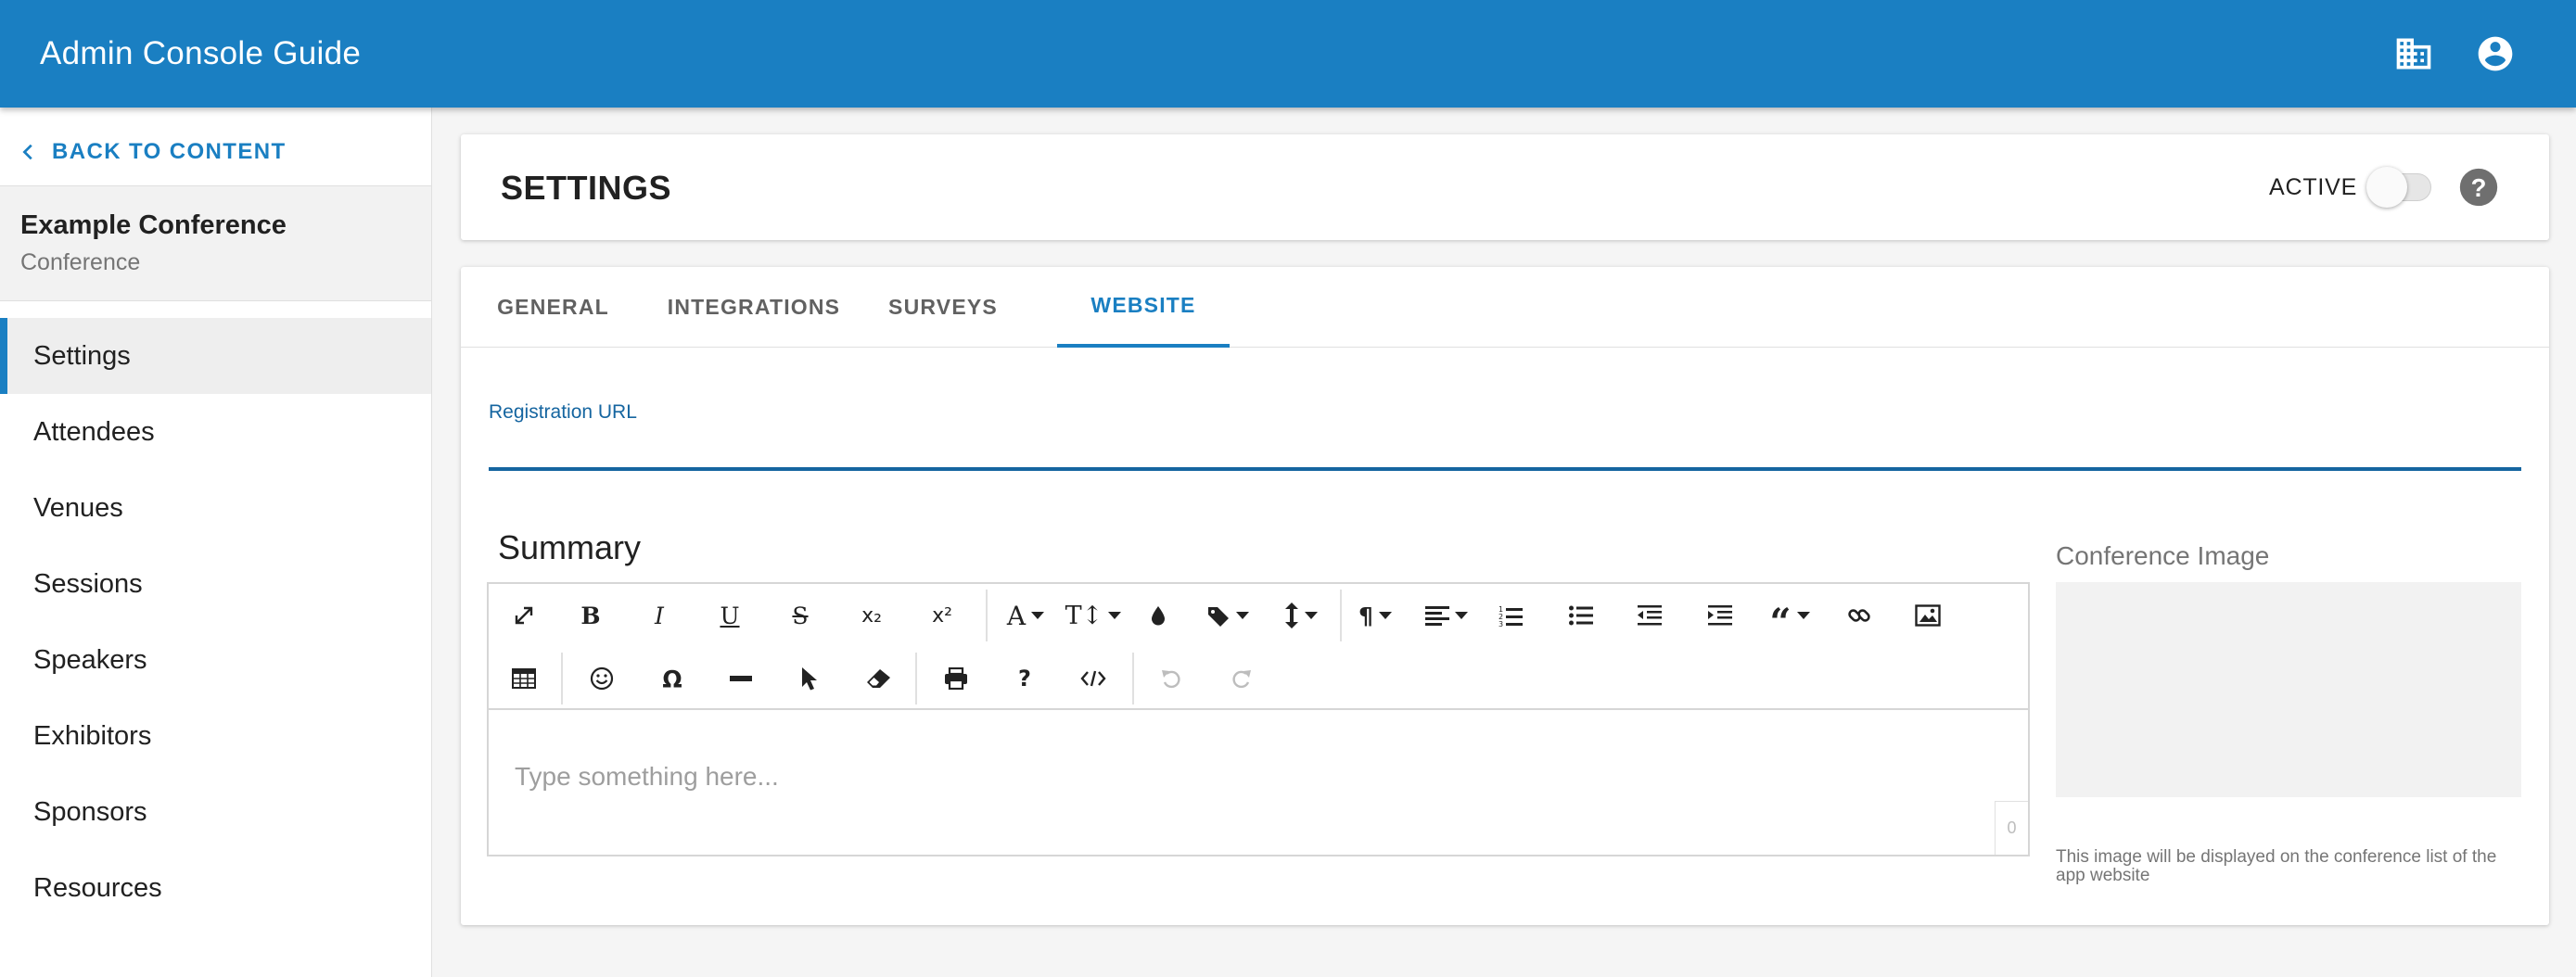 This screenshot has height=977, width=2576. I want to click on svg-text: 3, so click(1500, 624).